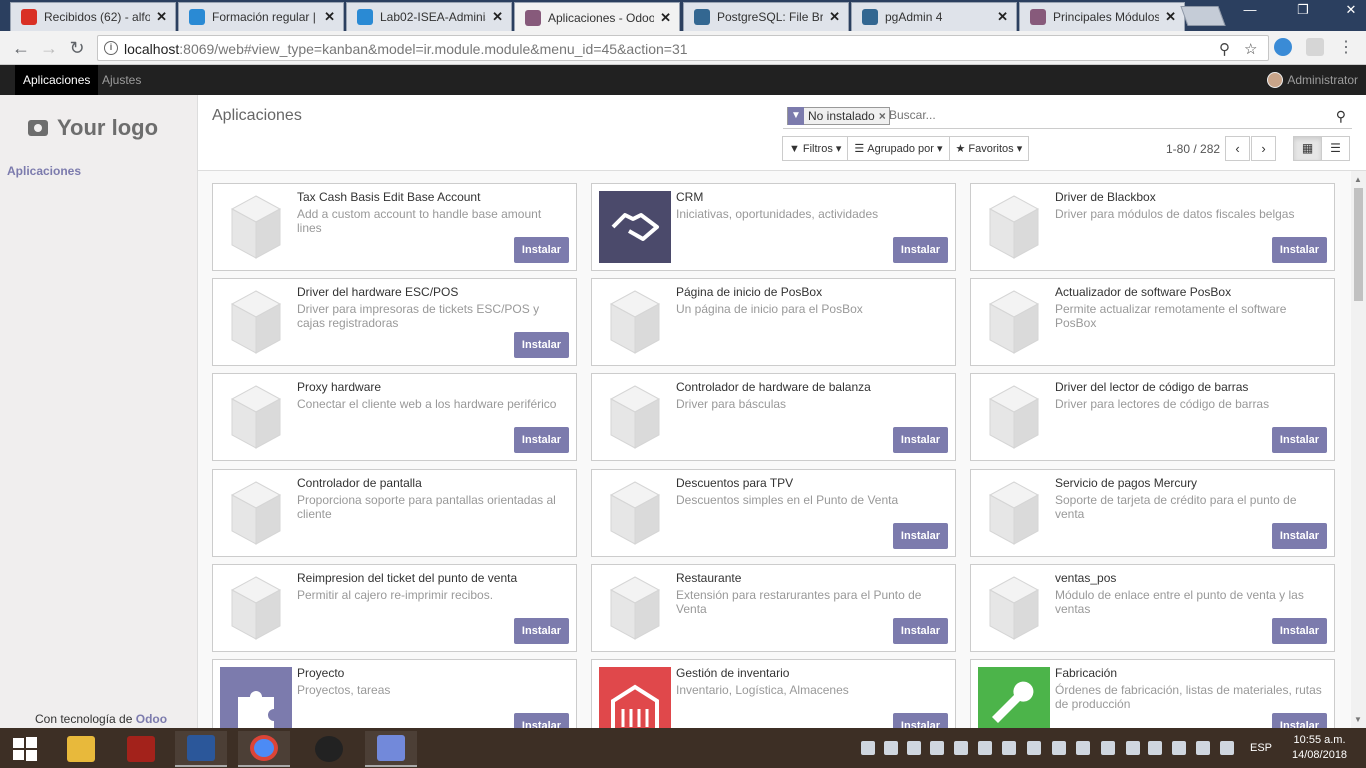 The width and height of the screenshot is (1366, 768). Describe the element at coordinates (1319, 748) in the screenshot. I see `clock: 10:55 a.m. 14/08/2018` at that location.